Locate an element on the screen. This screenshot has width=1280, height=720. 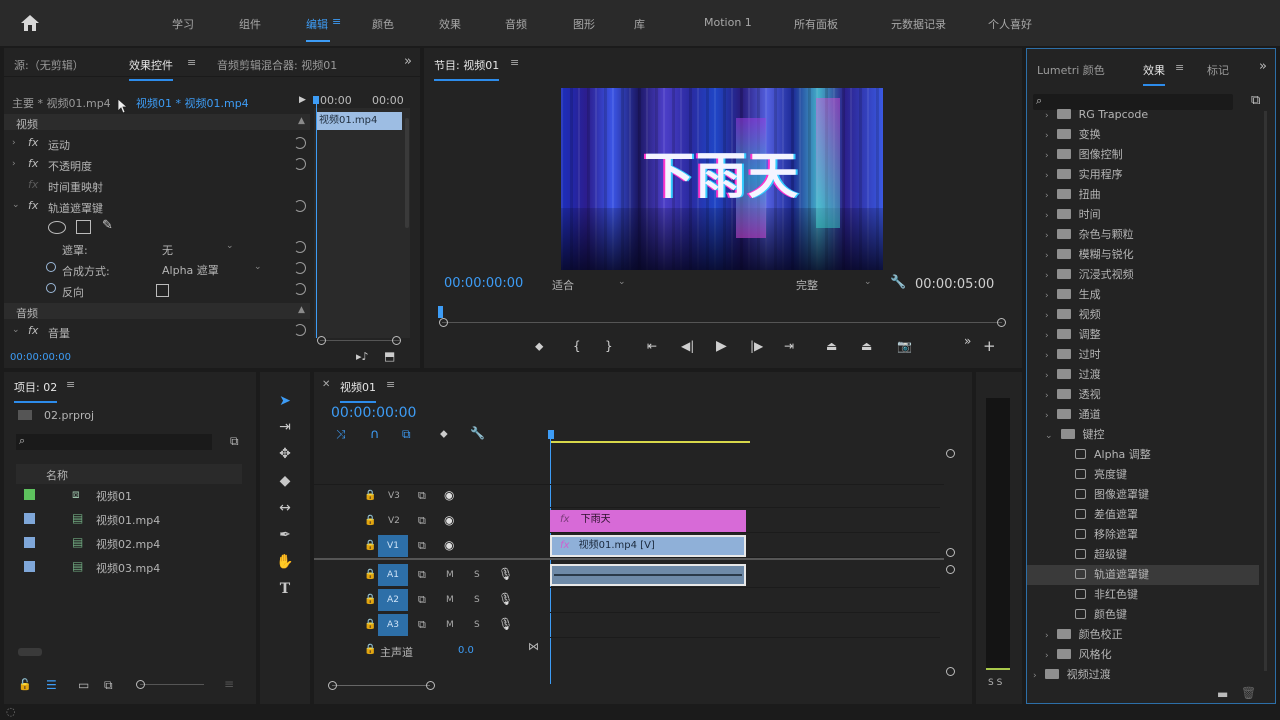
timeline-title: 视频01 is located at coordinates (358, 391).